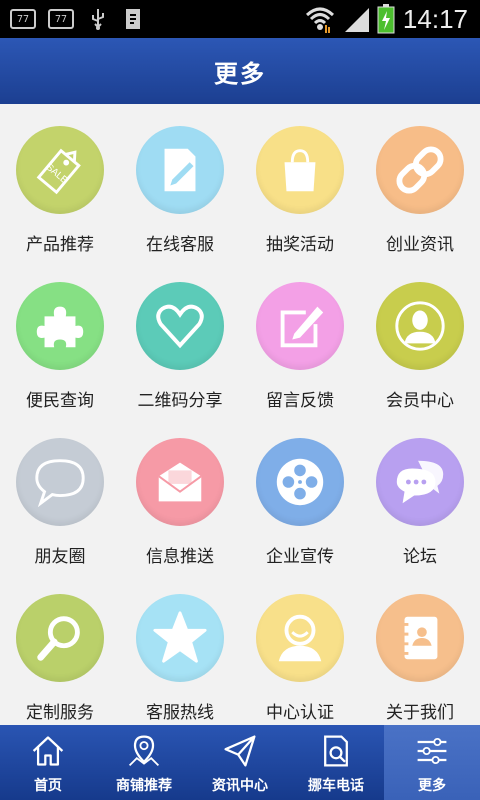  What do you see at coordinates (300, 326) in the screenshot?
I see `note-edit-icon` at bounding box center [300, 326].